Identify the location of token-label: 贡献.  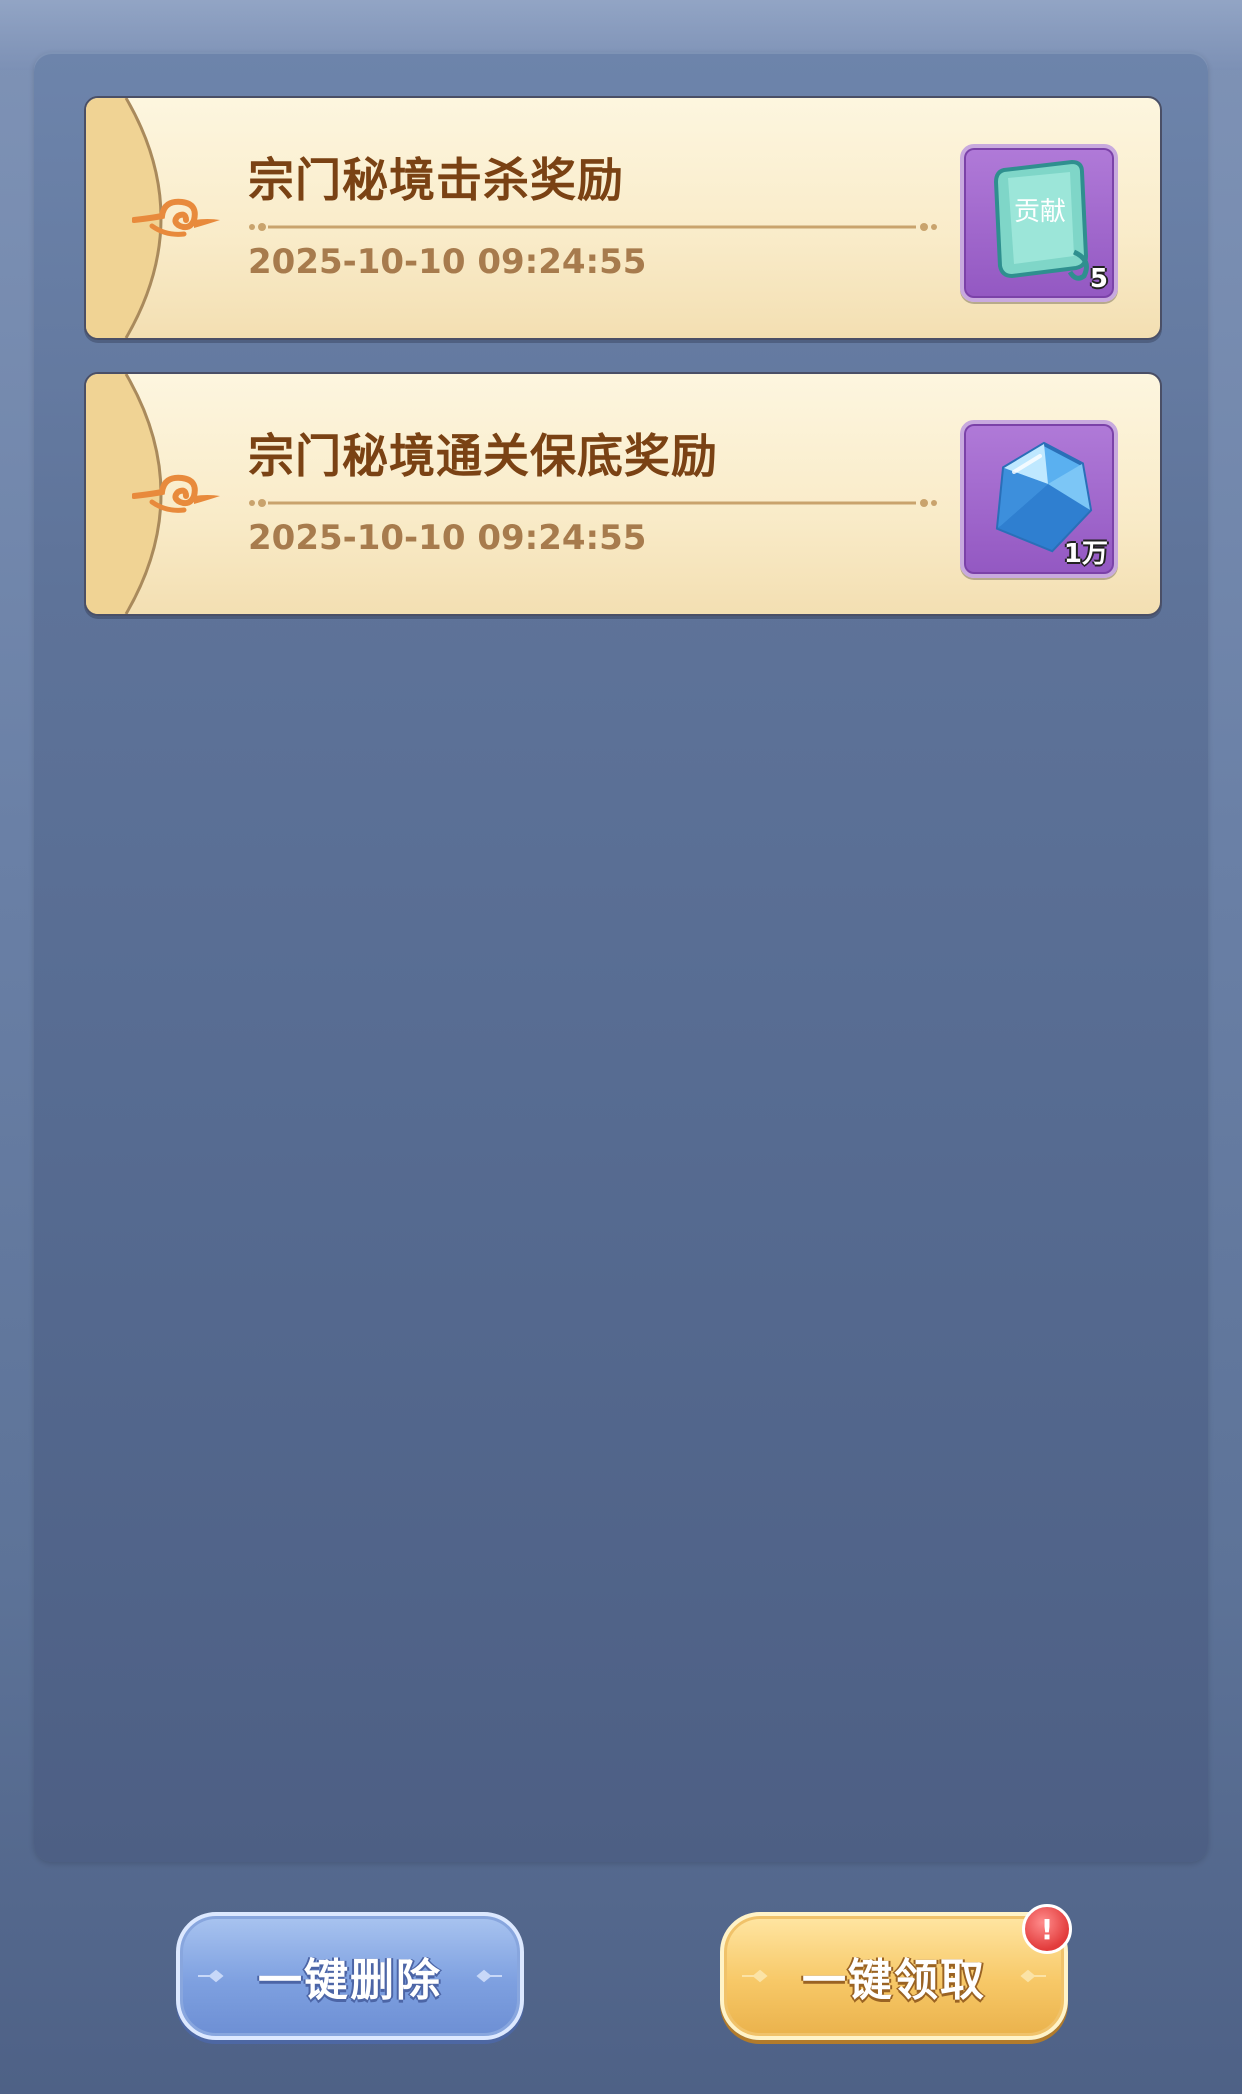
(1040, 212).